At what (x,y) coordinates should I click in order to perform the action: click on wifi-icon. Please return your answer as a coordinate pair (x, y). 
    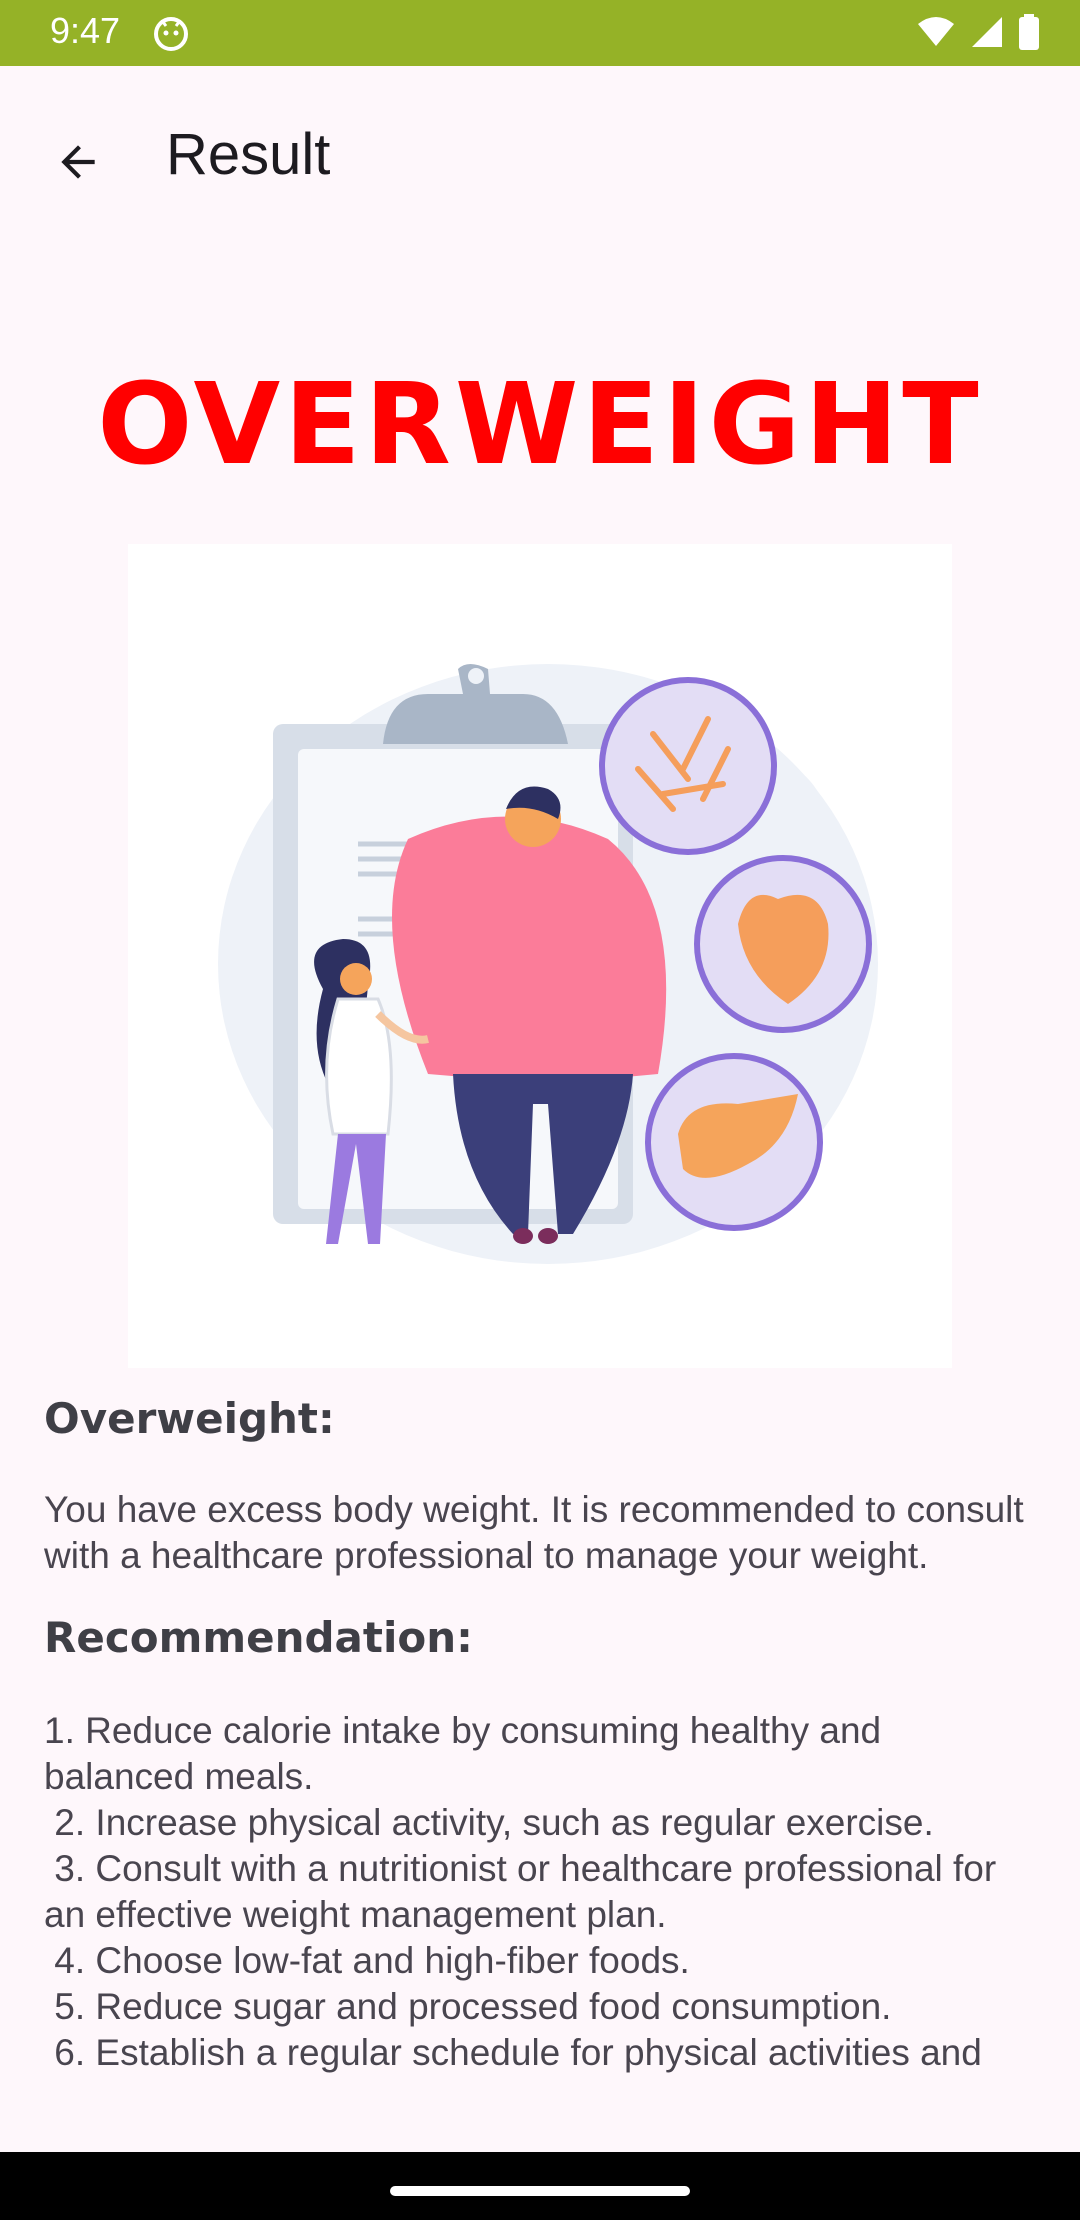
    Looking at the image, I should click on (936, 31).